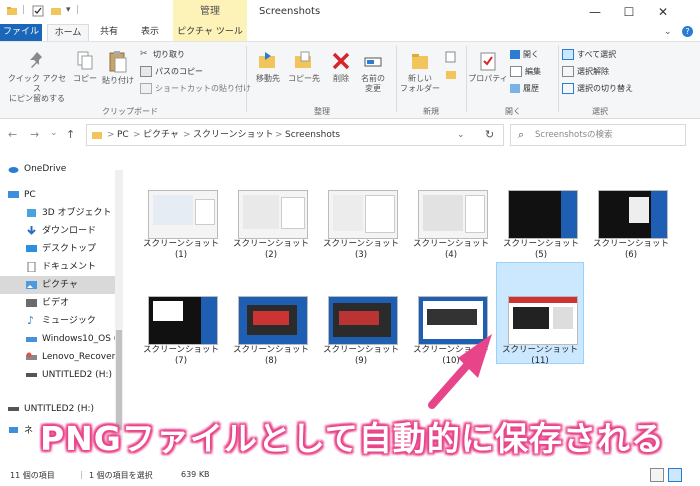 The image size is (700, 486). What do you see at coordinates (350, 476) in the screenshot?
I see `status-bar: 11 個の項目 | 1 個の項目を選択 639 KB` at bounding box center [350, 476].